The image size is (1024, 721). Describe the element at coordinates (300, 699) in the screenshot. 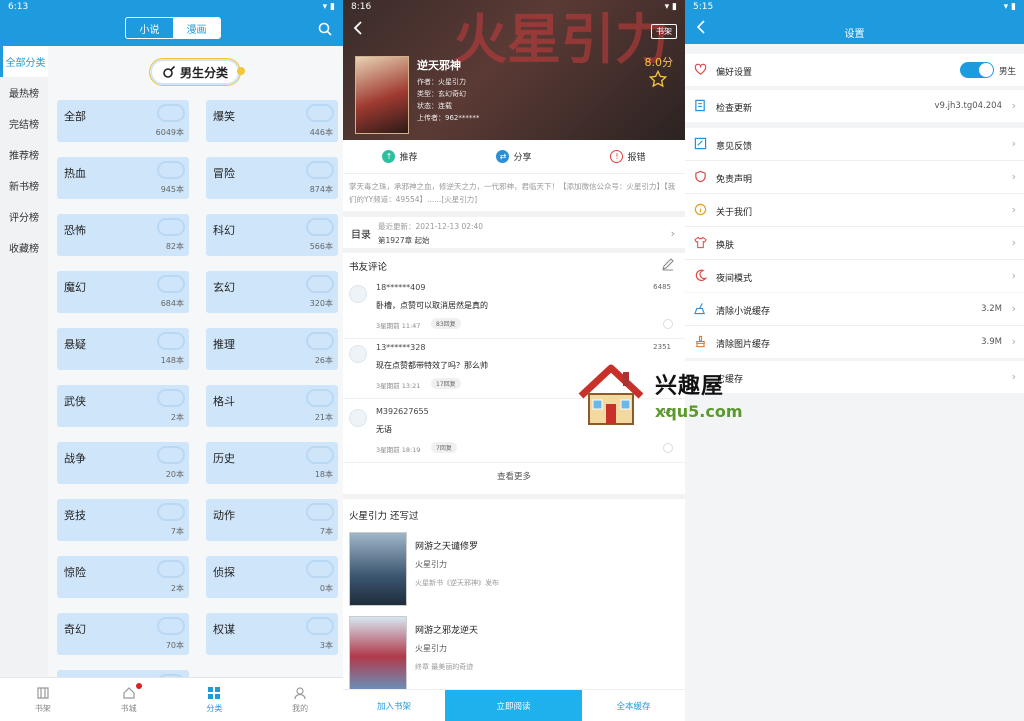

I see `nav-mine: 我的` at that location.